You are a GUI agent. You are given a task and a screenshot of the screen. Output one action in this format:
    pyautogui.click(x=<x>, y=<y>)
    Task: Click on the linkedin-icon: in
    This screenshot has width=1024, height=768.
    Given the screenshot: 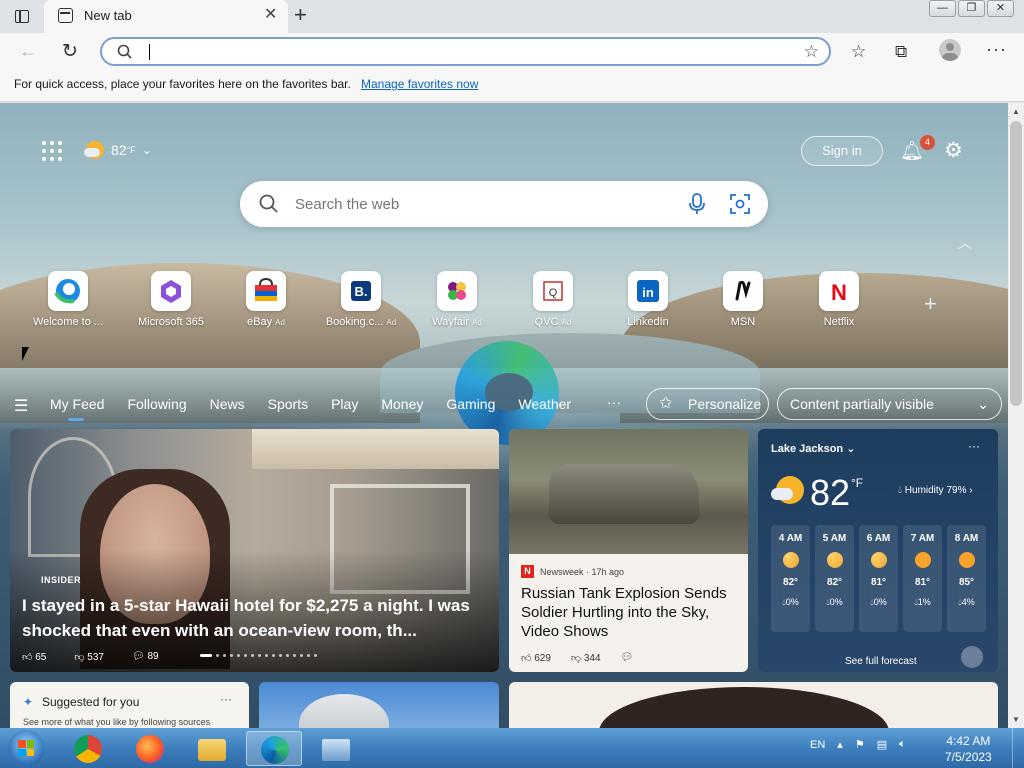 What is the action you would take?
    pyautogui.click(x=648, y=291)
    